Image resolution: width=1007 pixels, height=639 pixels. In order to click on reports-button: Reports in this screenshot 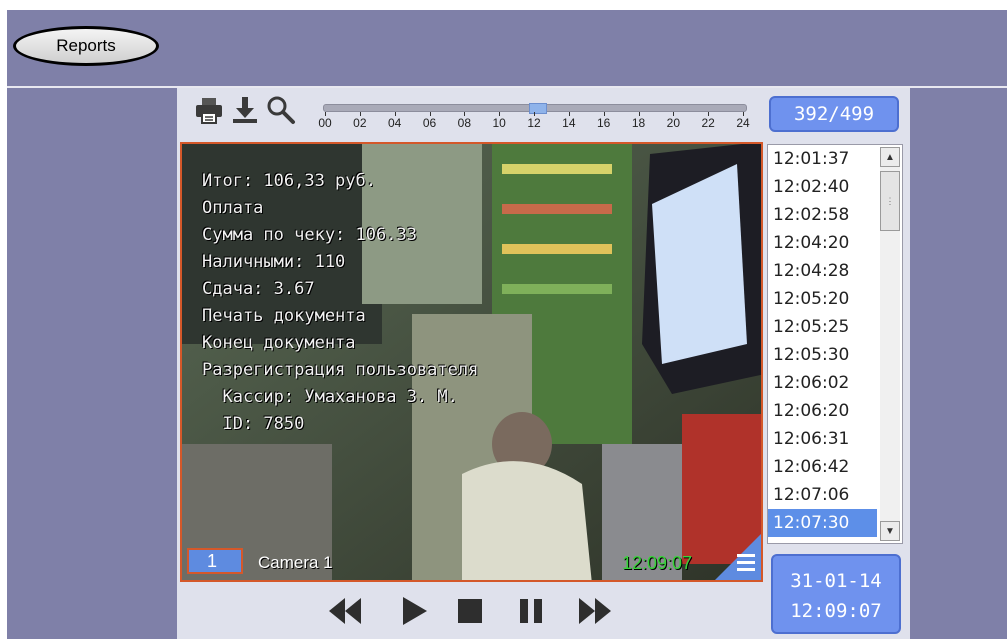, I will do `click(86, 46)`.